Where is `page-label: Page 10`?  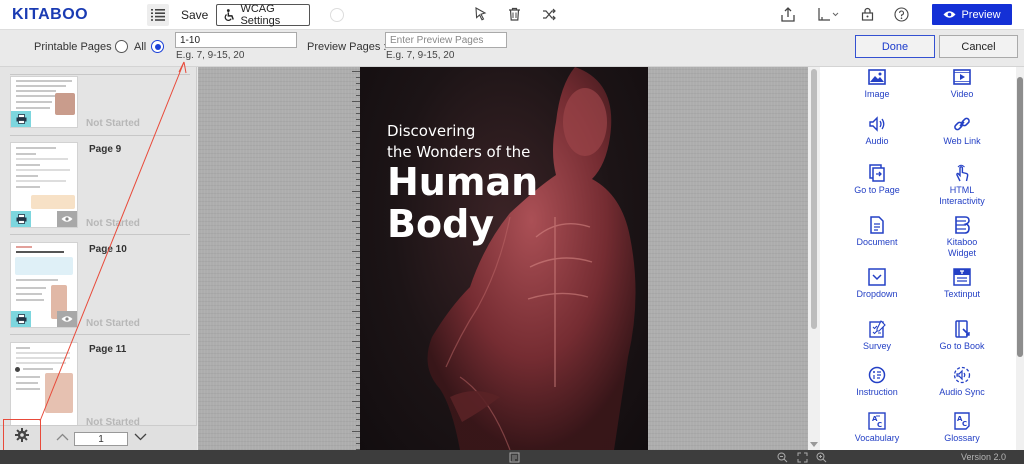 page-label: Page 10 is located at coordinates (108, 249).